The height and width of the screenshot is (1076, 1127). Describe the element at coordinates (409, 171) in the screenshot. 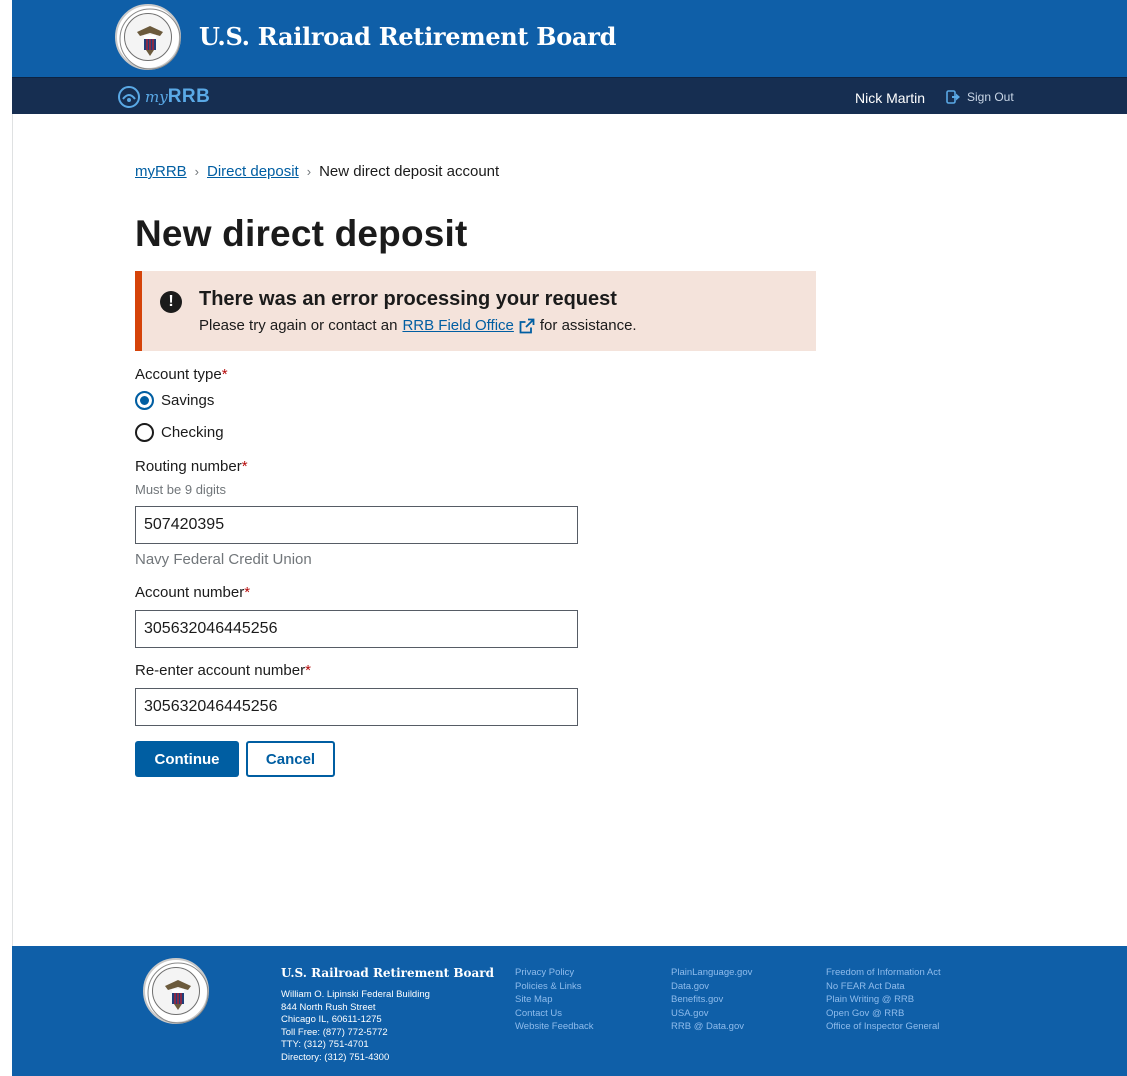

I see `breadcrumb-current: New direct deposit account` at that location.